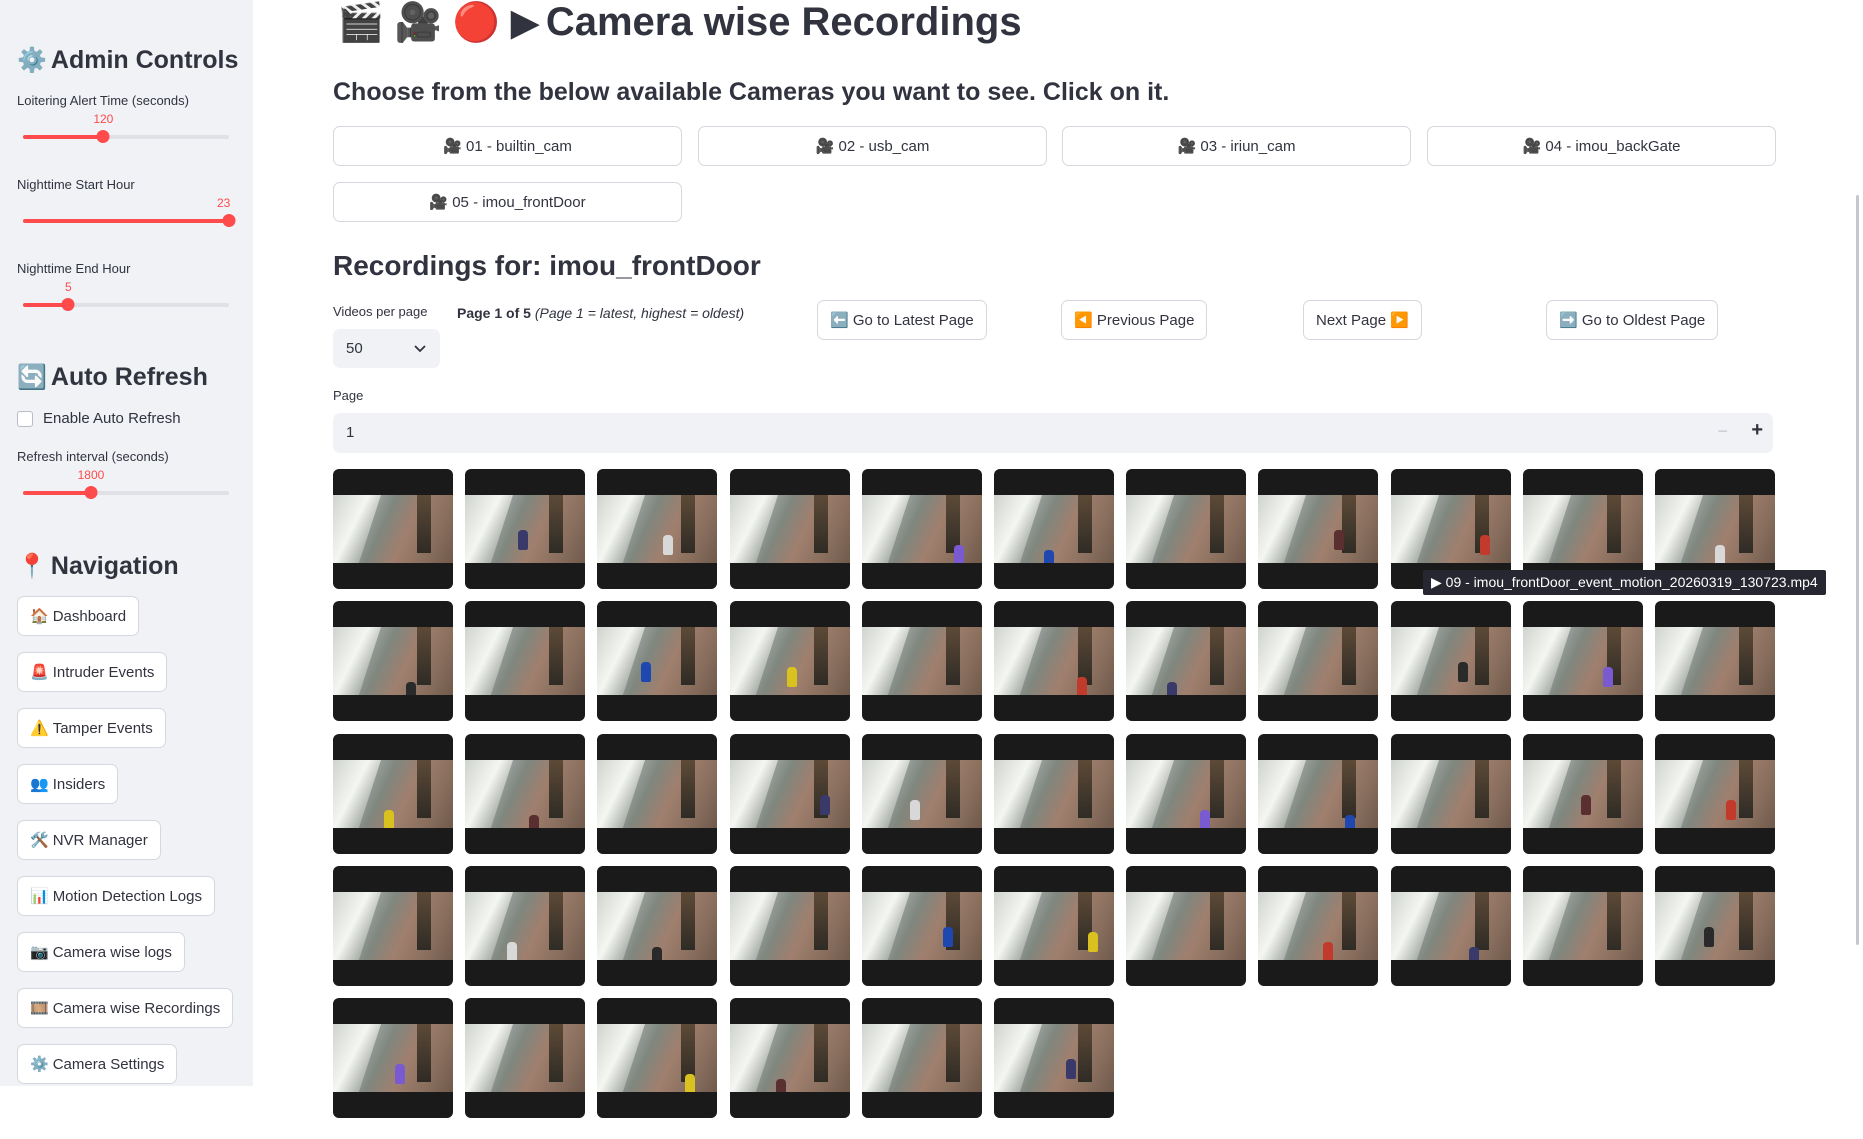 Image resolution: width=1863 pixels, height=1139 pixels. Describe the element at coordinates (125, 1008) in the screenshot. I see `nav-camera-wise-recordings-button: 🎞️ Camera wise Recordings` at that location.